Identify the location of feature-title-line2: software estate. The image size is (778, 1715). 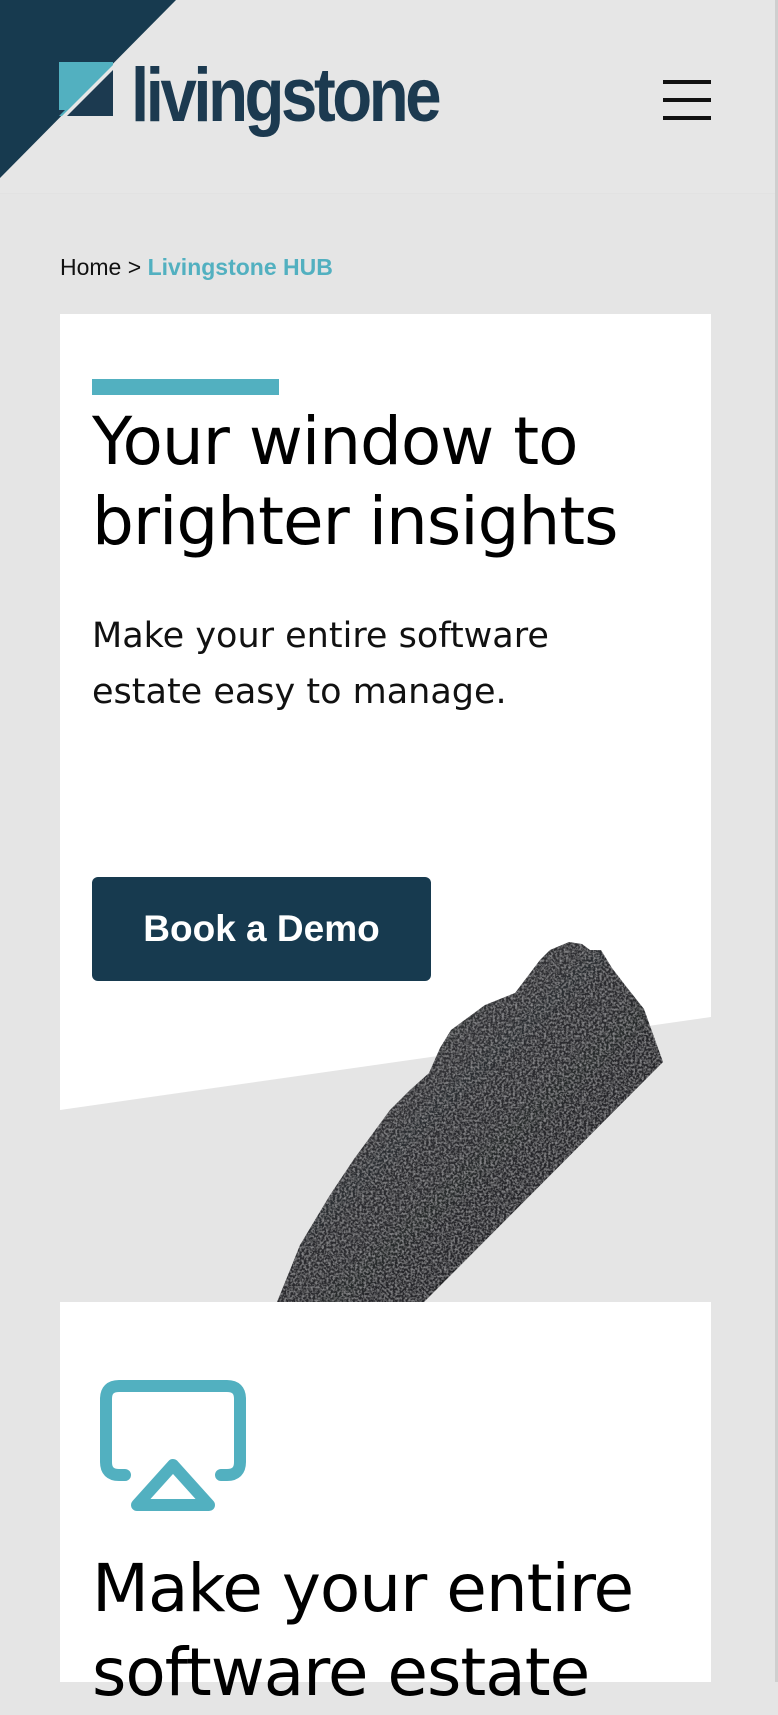
(341, 1672).